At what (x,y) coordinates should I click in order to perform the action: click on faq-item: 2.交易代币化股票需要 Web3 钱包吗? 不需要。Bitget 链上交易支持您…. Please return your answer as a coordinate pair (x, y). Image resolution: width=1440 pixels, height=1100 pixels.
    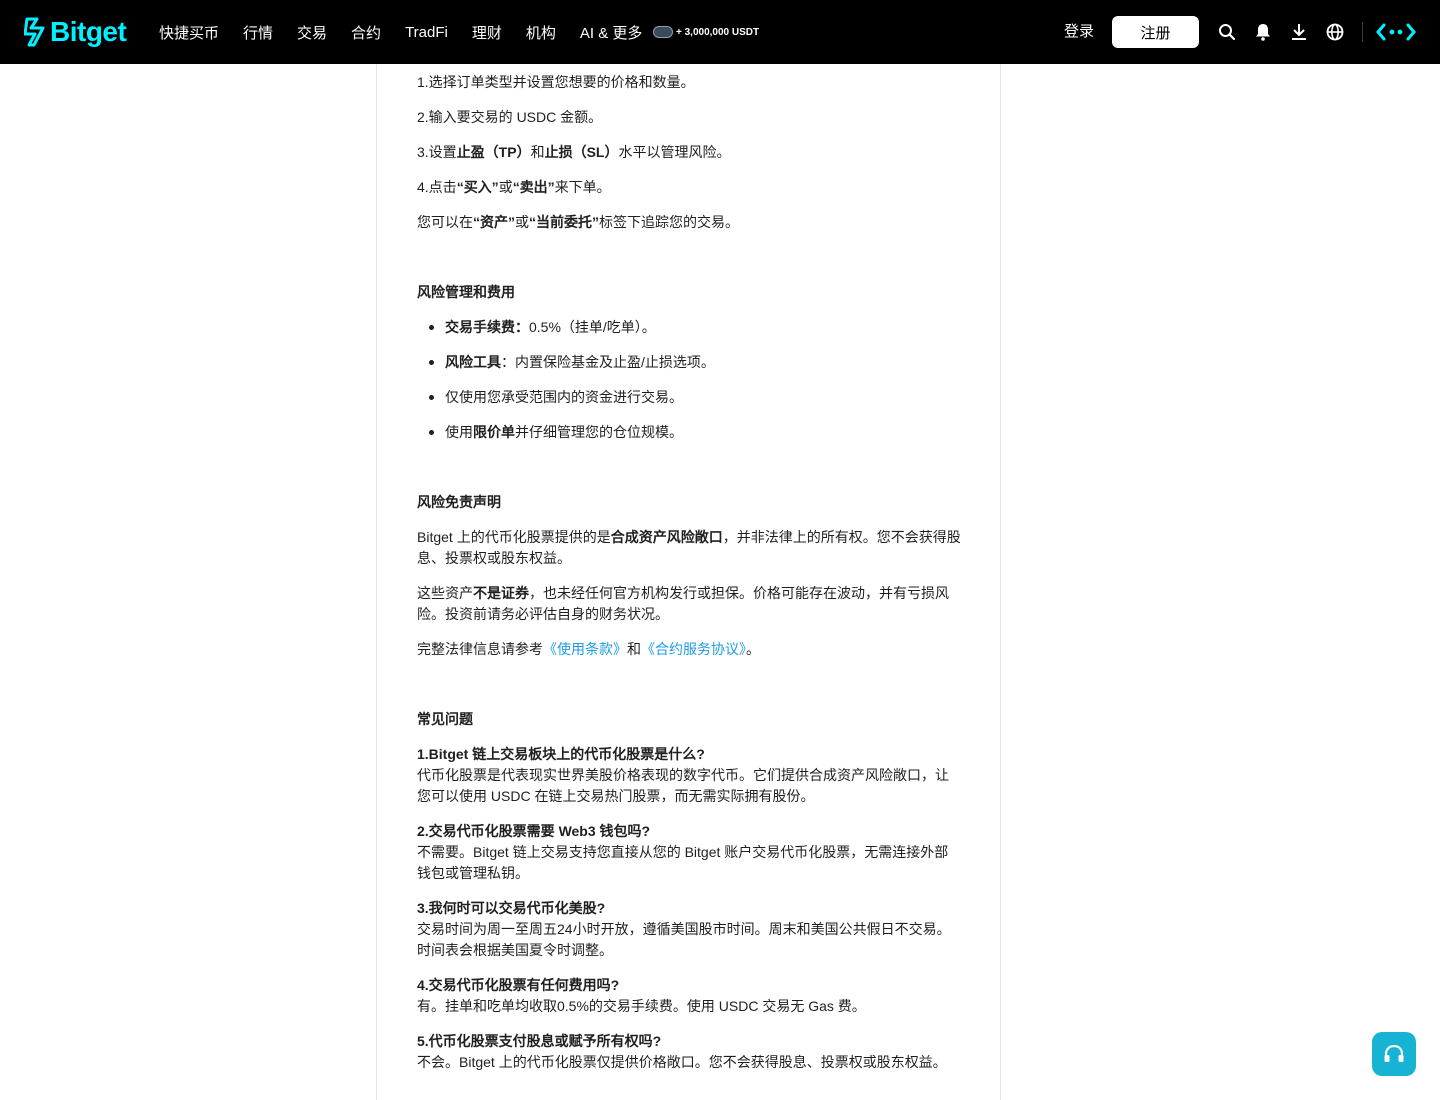
    Looking at the image, I should click on (689, 852).